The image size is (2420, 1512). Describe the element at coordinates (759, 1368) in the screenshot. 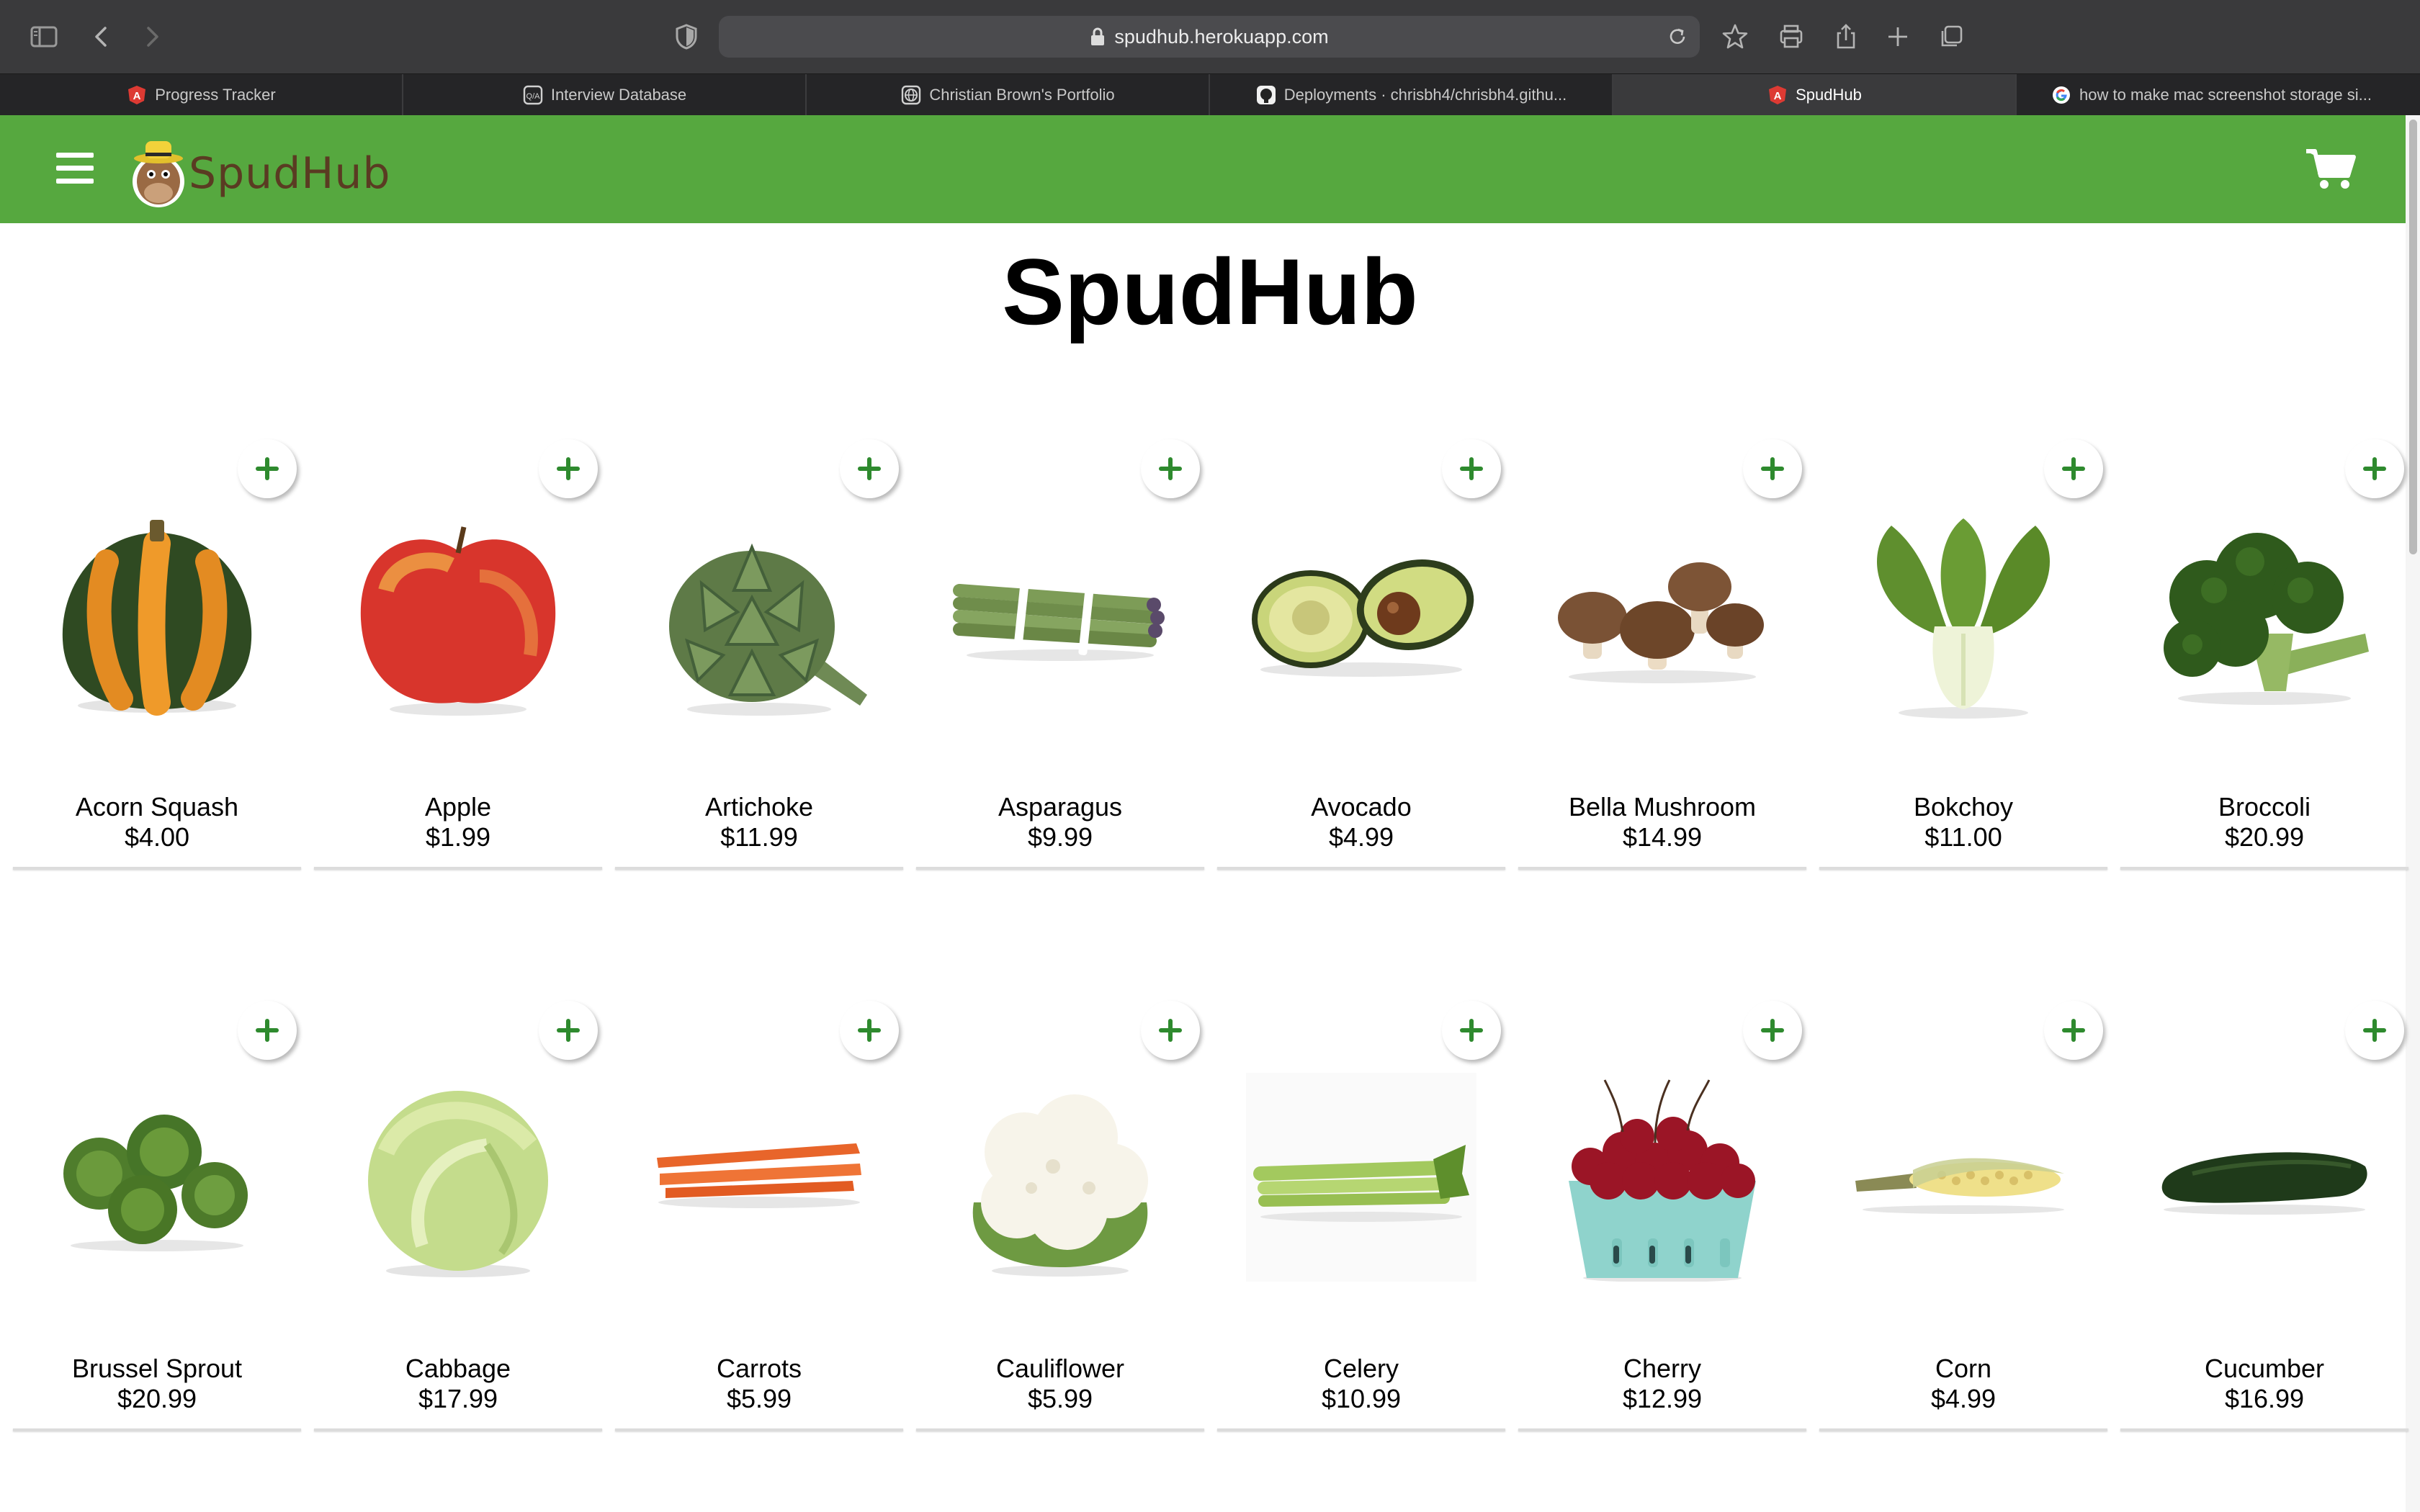

I see `product-name: Carrots` at that location.